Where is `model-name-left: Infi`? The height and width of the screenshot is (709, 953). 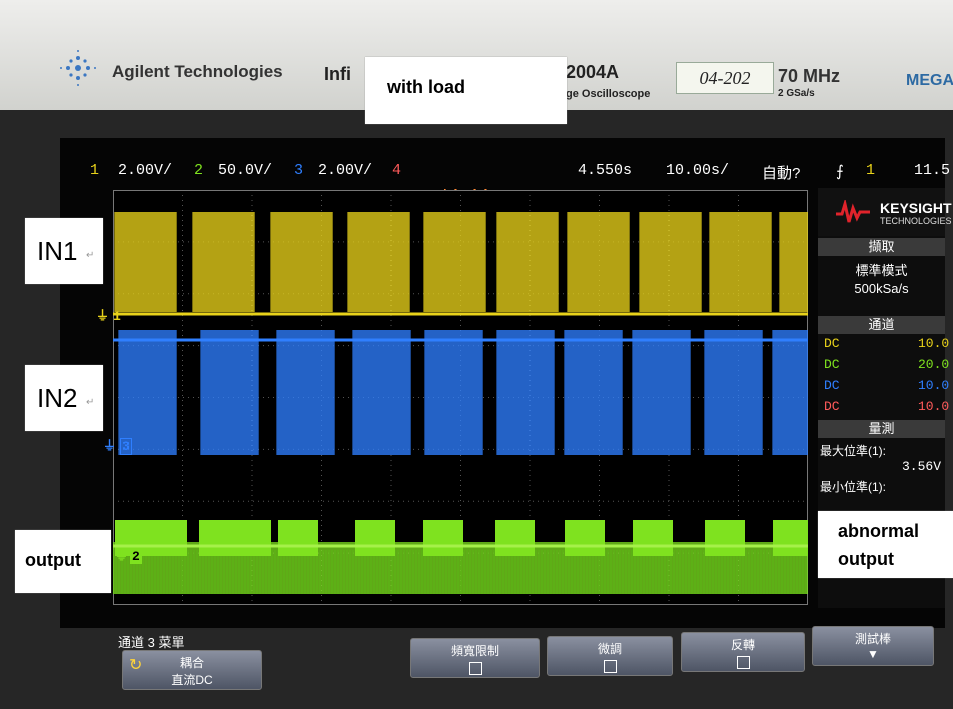
model-name-left: Infi is located at coordinates (337, 74).